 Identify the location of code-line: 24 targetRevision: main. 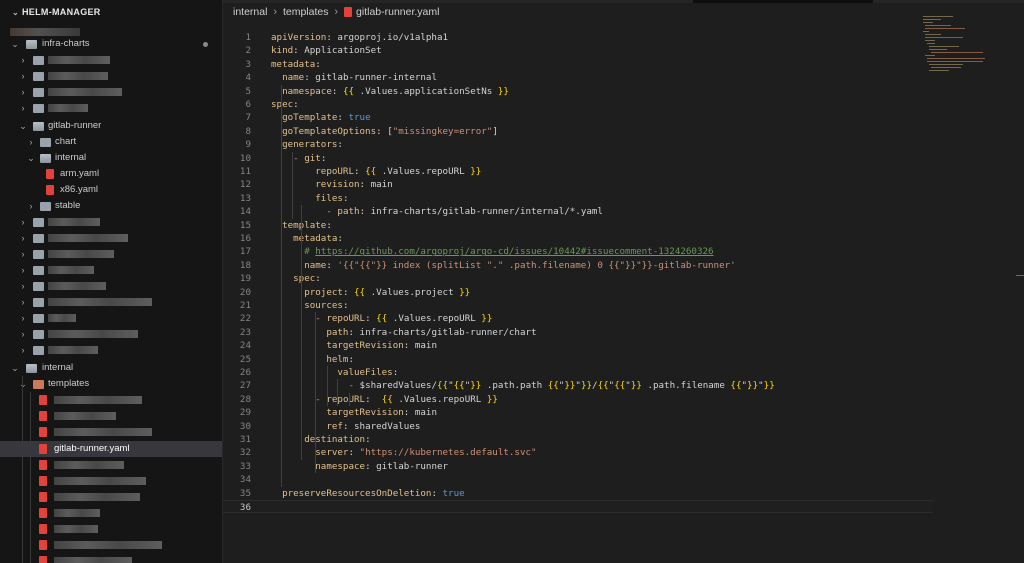
(578, 345).